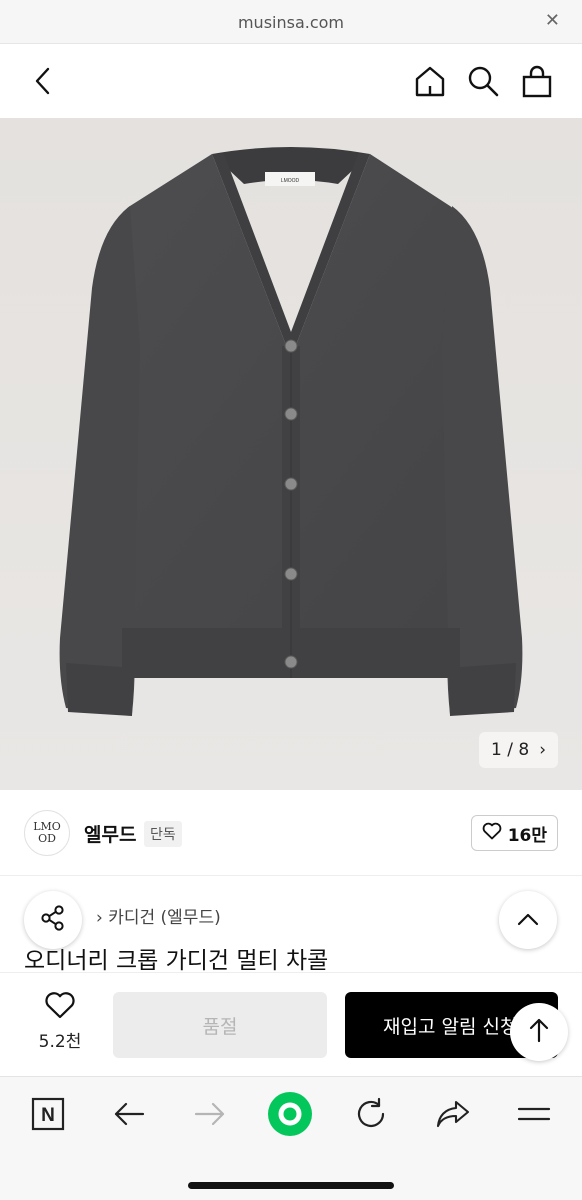 This screenshot has height=1200, width=582. I want to click on brand-like-button: 16만, so click(514, 833).